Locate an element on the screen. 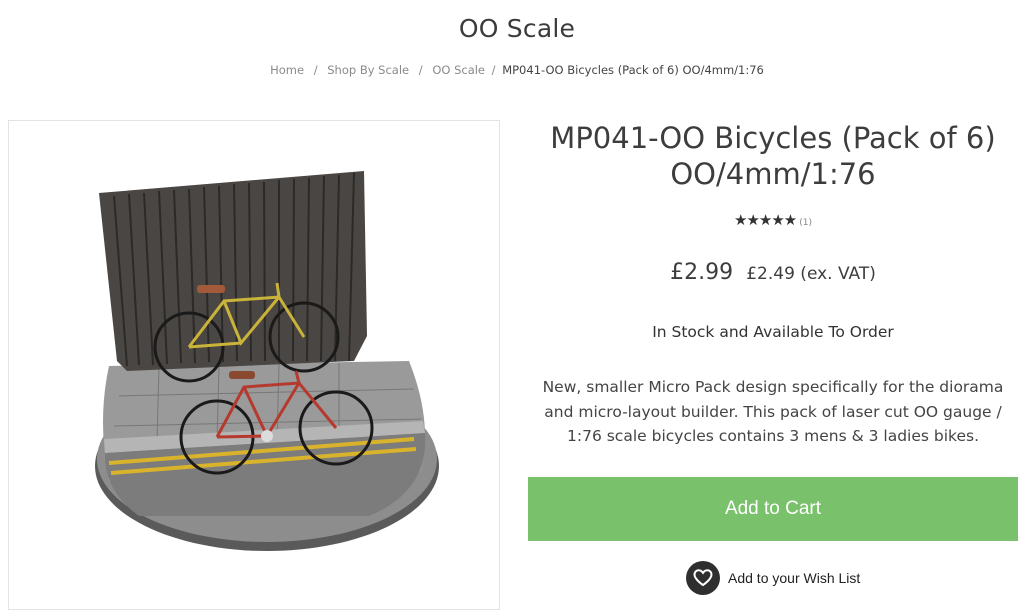  breadcrumb-home: Home is located at coordinates (287, 70).